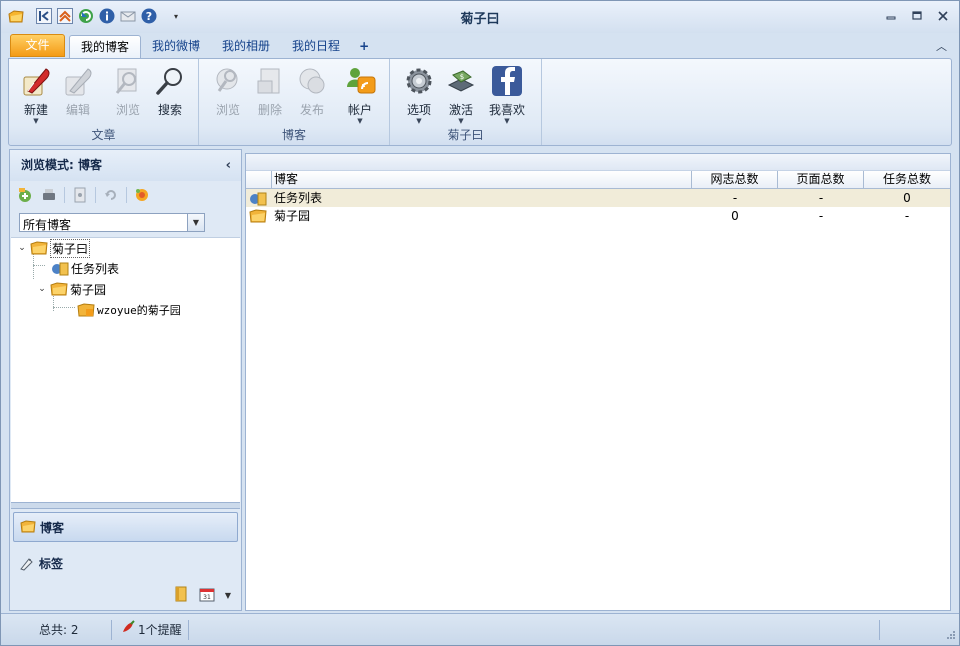 The image size is (960, 646). What do you see at coordinates (507, 95) in the screenshot?
I see `like-button: 我喜欢 ▼` at bounding box center [507, 95].